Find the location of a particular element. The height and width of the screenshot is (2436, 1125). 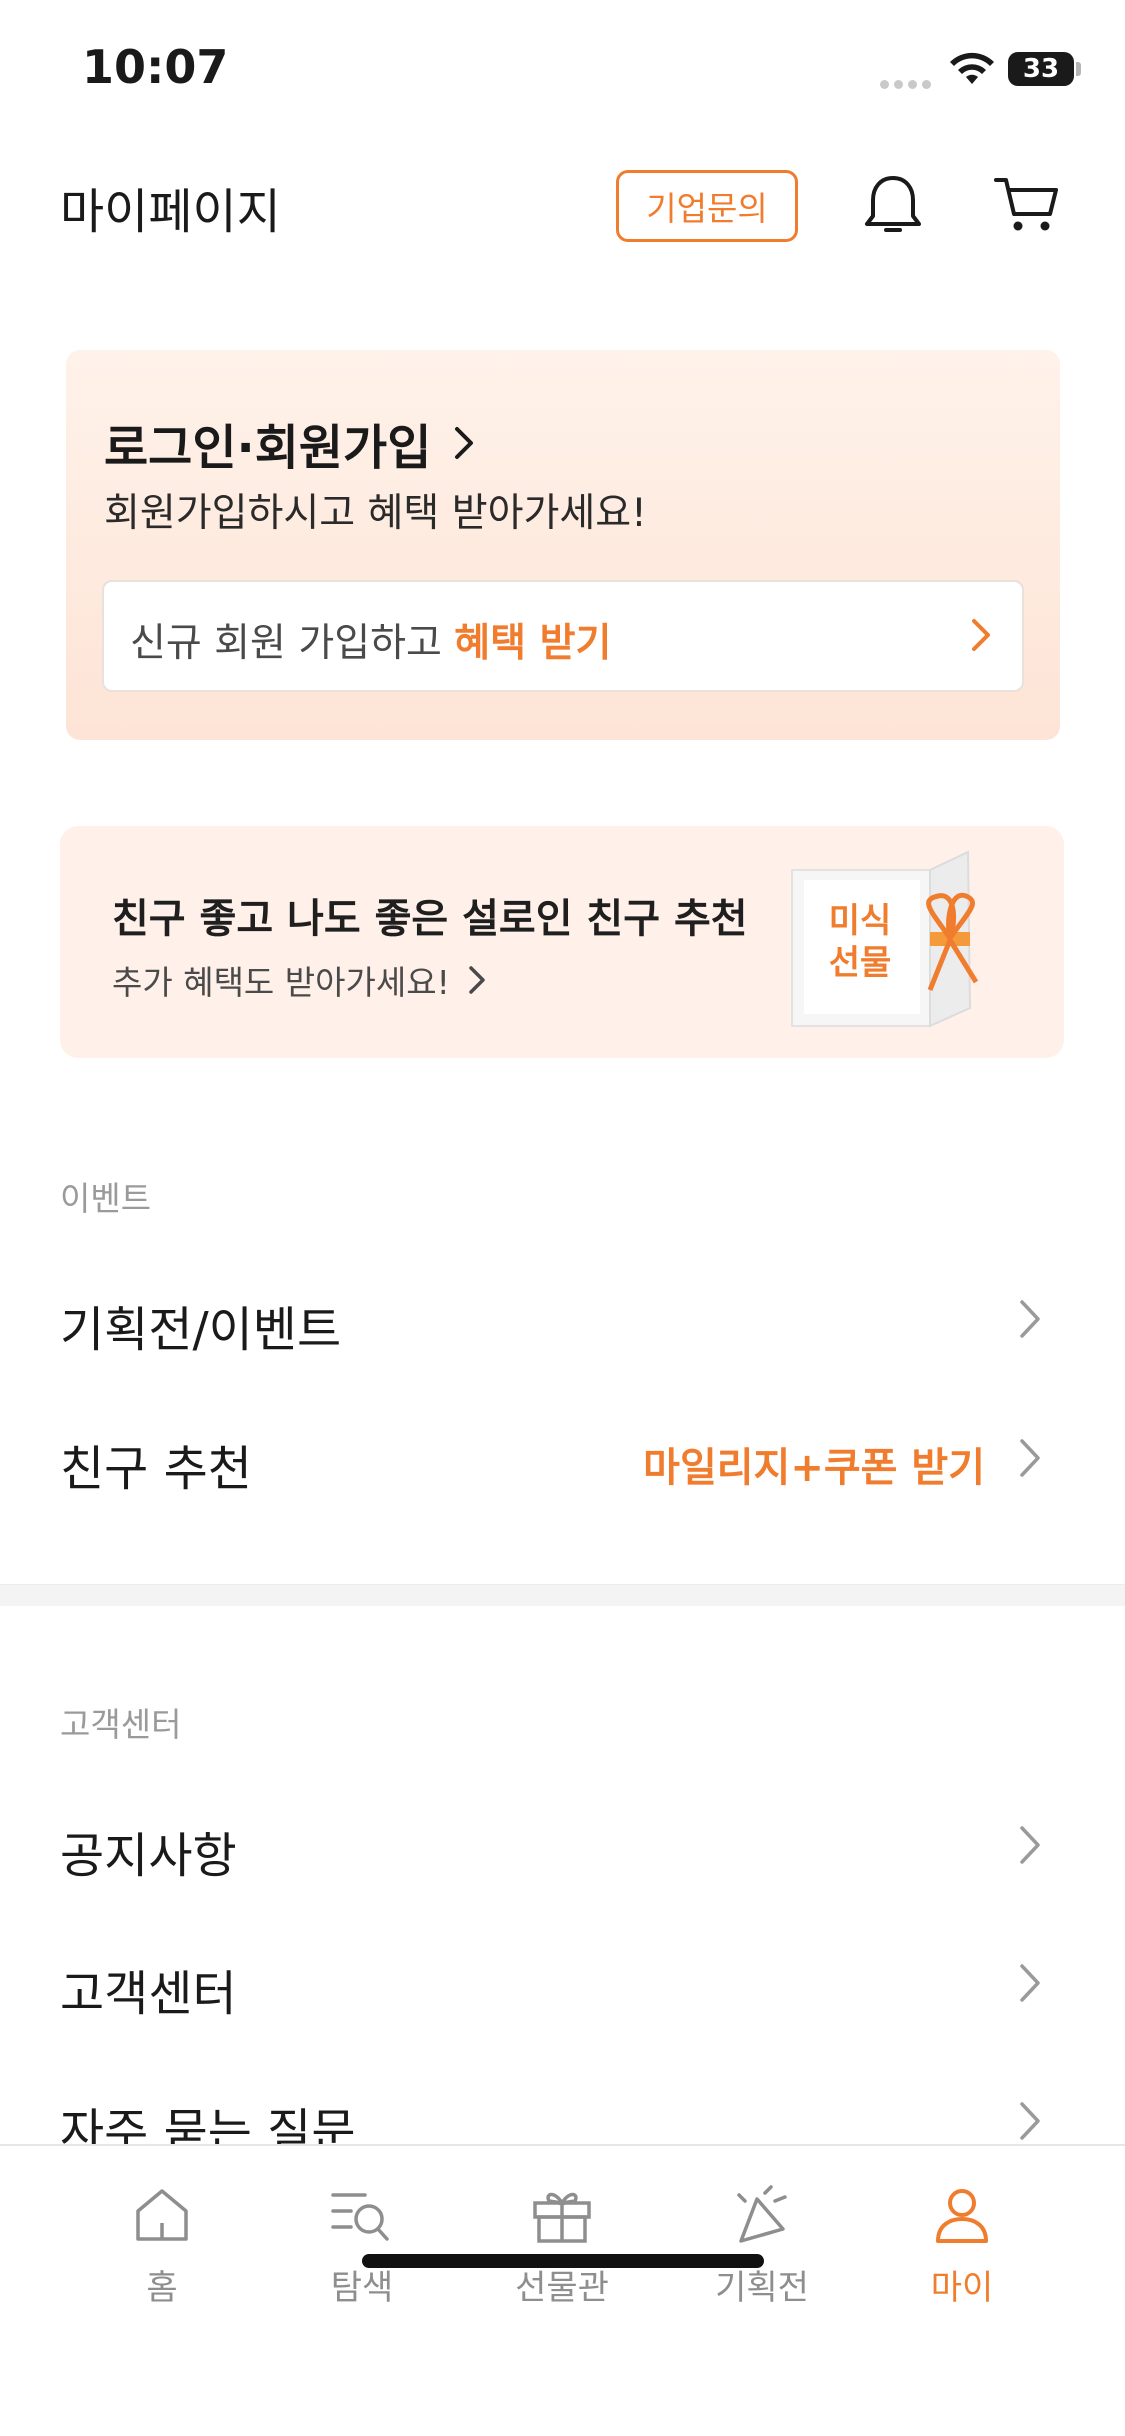

header: 마이페이지 기업문의 is located at coordinates (562, 205).